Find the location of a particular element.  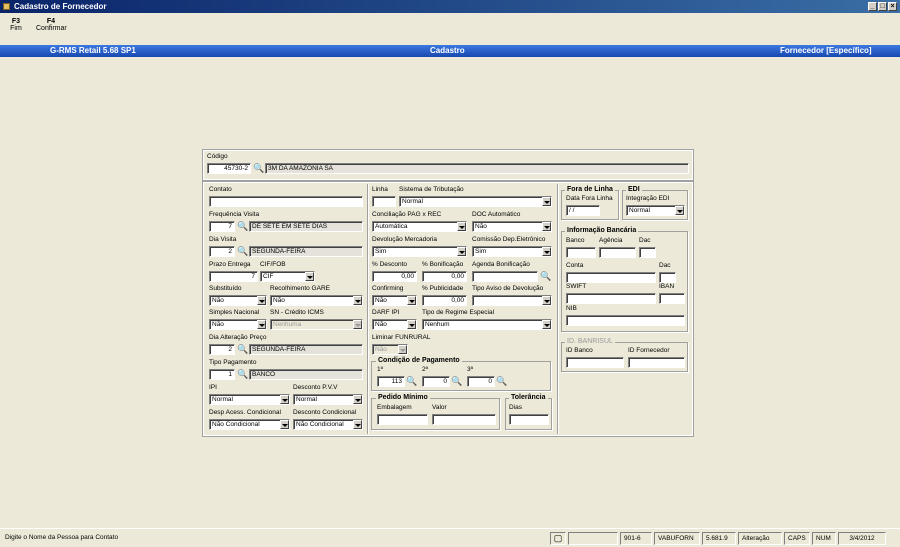

tributacao-select: Normal is located at coordinates (475, 201).